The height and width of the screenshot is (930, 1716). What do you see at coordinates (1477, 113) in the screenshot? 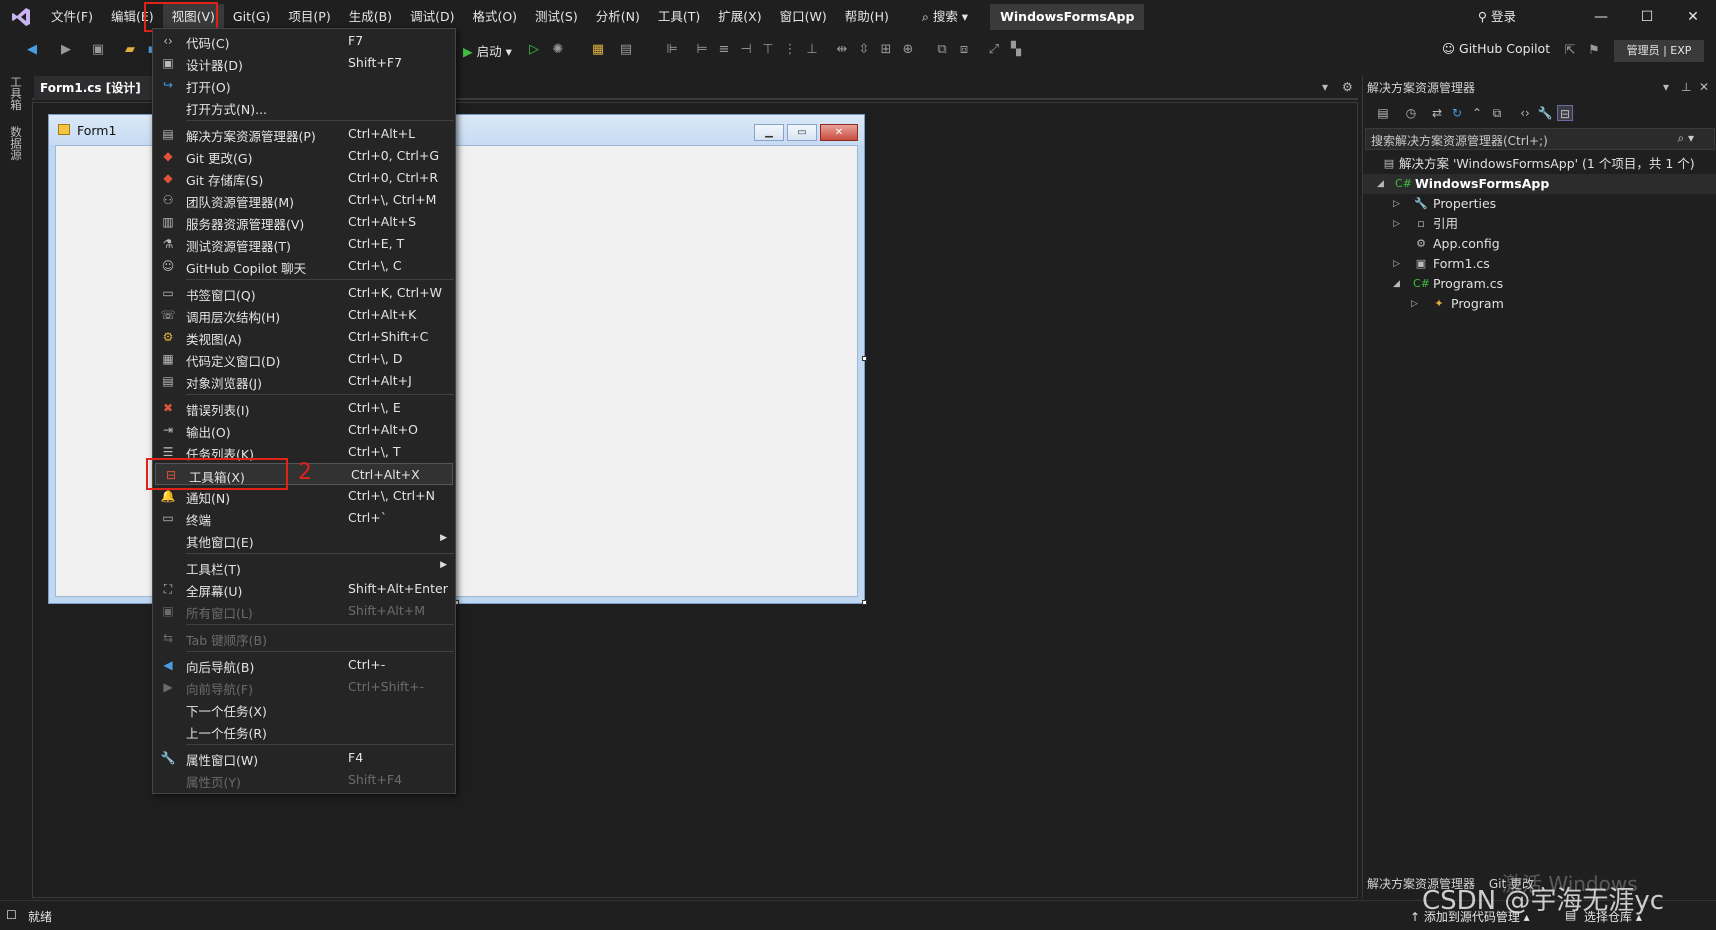
I see `collapse-all-icon: ⌃` at bounding box center [1477, 113].